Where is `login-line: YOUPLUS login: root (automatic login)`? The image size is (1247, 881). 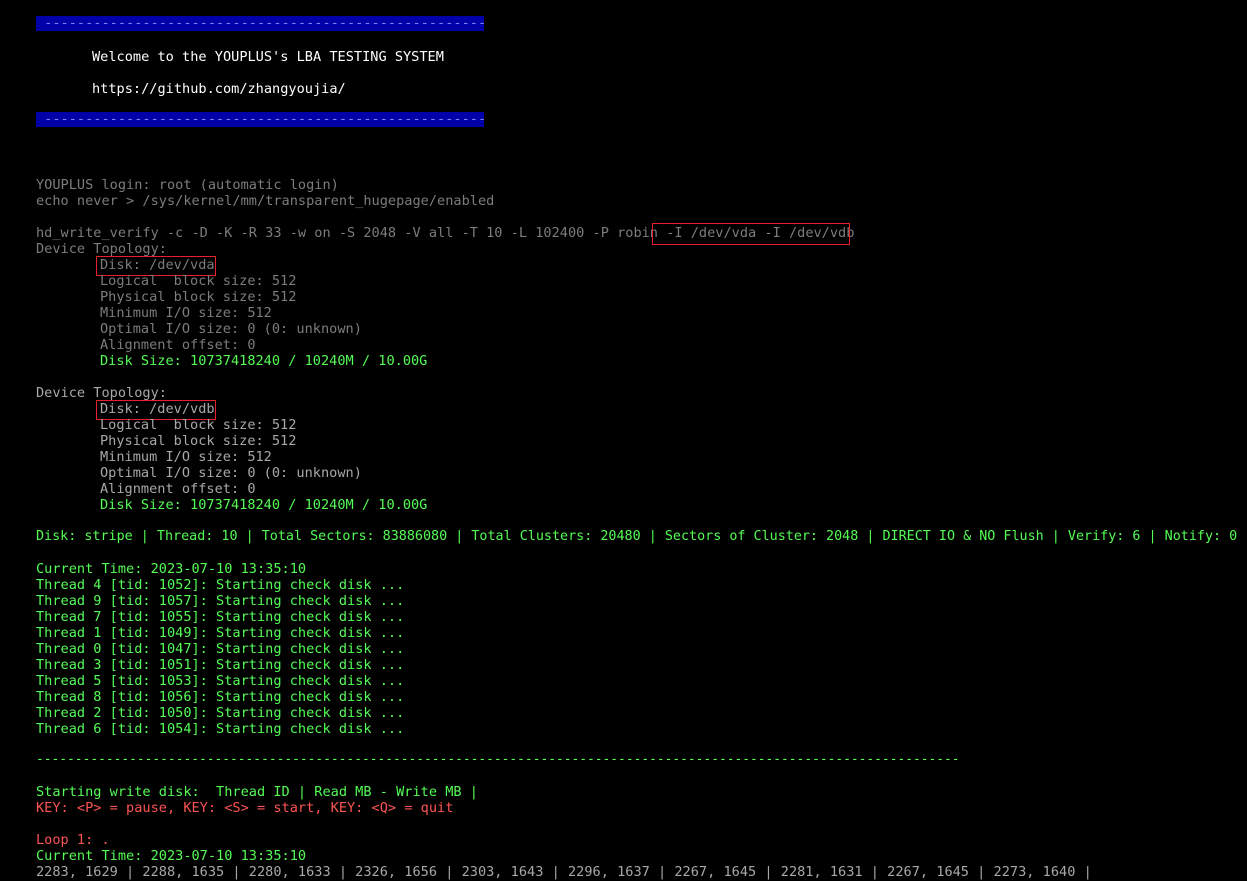 login-line: YOUPLUS login: root (automatic login) is located at coordinates (187, 185).